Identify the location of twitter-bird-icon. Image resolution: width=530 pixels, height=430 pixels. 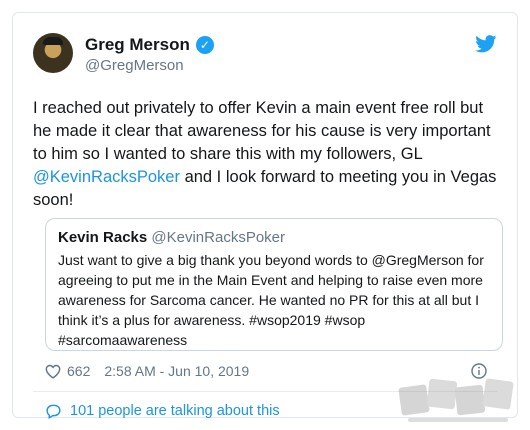
(486, 44).